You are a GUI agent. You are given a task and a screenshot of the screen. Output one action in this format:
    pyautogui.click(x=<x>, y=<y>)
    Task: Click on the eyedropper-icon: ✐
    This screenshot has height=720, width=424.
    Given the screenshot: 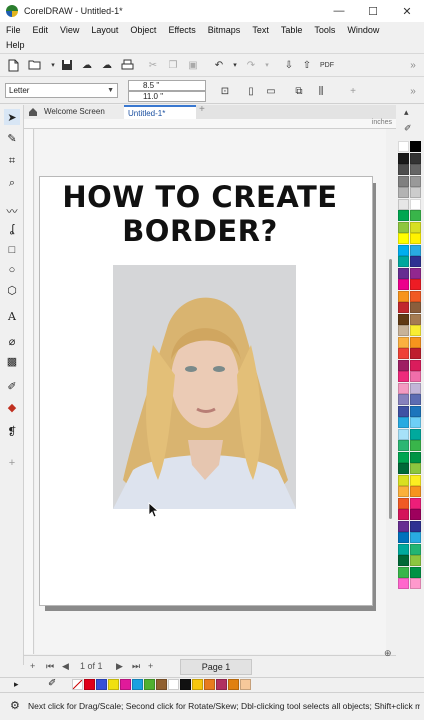 What is the action you would take?
    pyautogui.click(x=52, y=683)
    